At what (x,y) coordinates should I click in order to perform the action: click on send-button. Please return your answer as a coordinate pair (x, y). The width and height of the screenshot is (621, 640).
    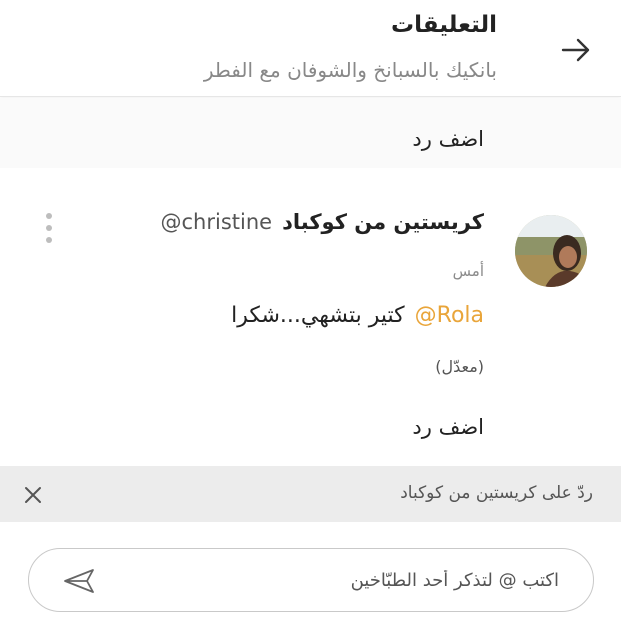
    Looking at the image, I should click on (79, 581).